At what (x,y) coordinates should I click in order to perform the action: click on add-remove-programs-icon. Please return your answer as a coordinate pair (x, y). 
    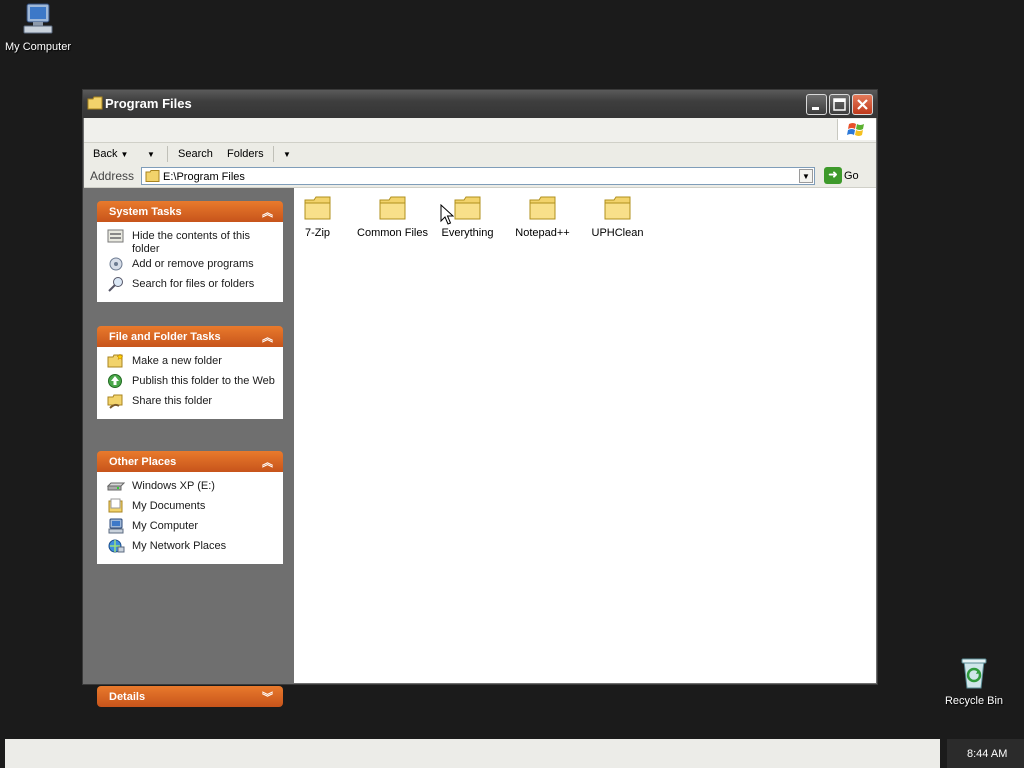
    Looking at the image, I should click on (116, 264).